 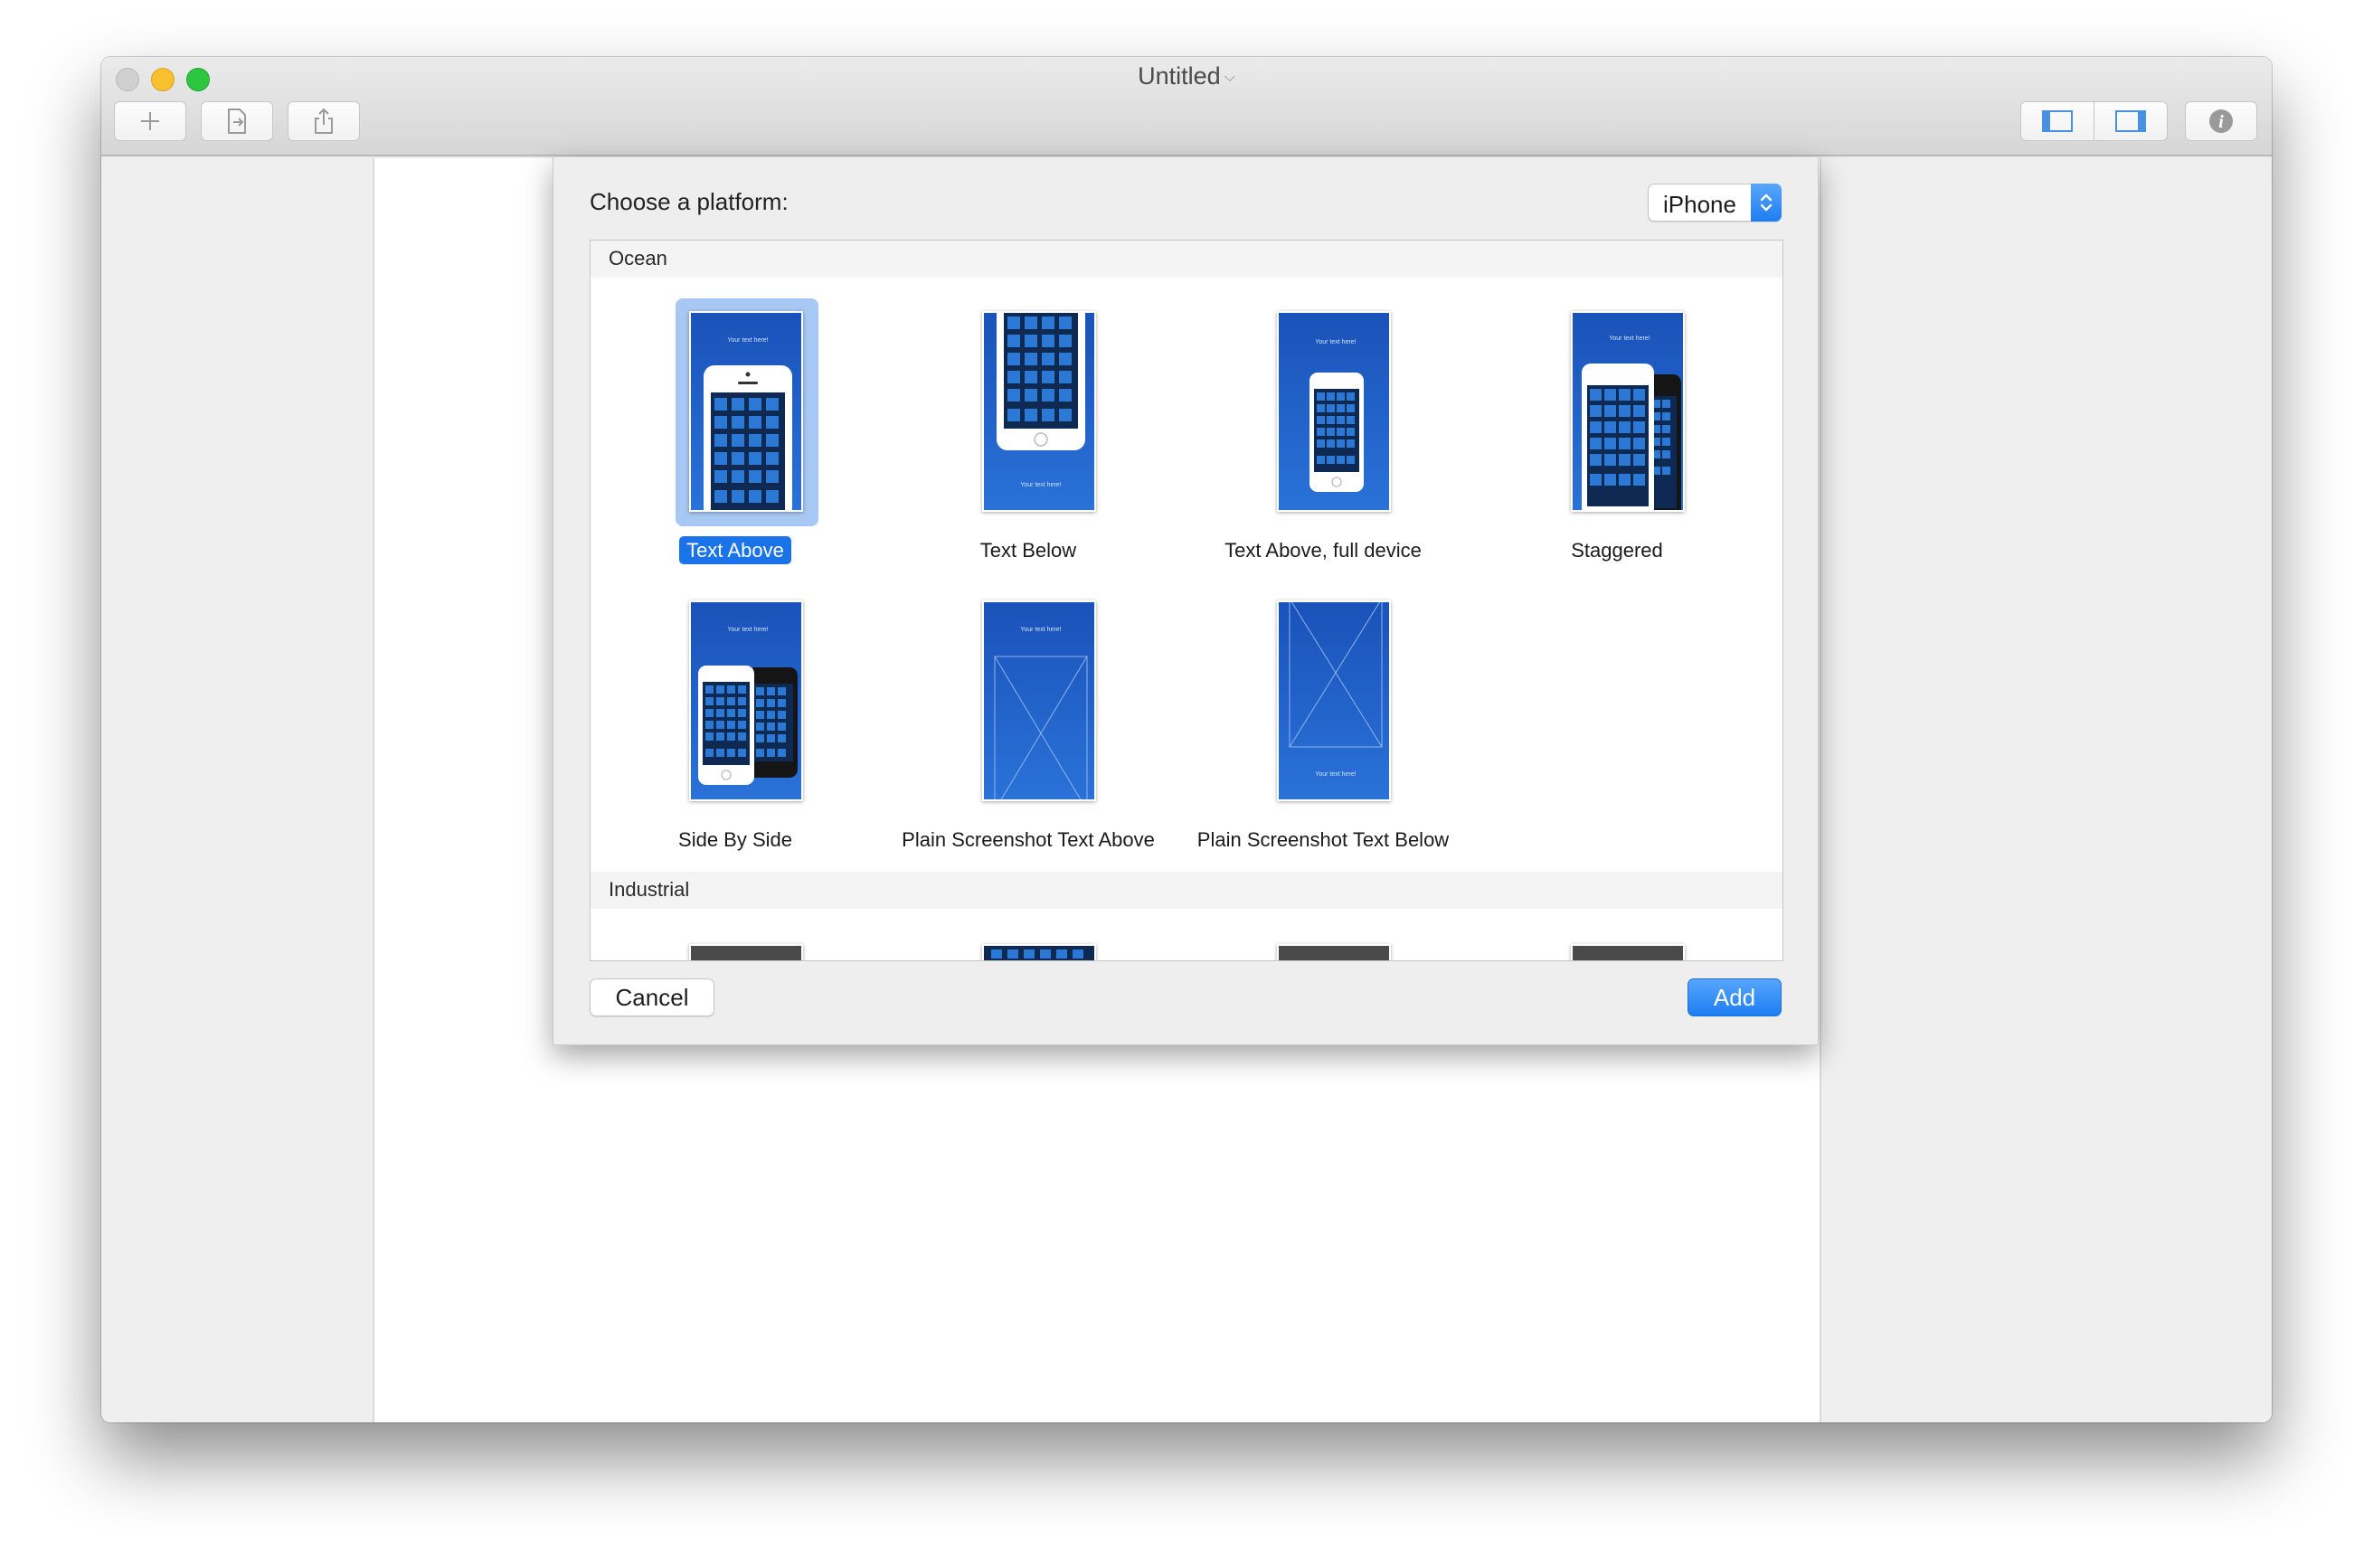 What do you see at coordinates (689, 201) in the screenshot?
I see `sheet-title: Choose a platform:` at bounding box center [689, 201].